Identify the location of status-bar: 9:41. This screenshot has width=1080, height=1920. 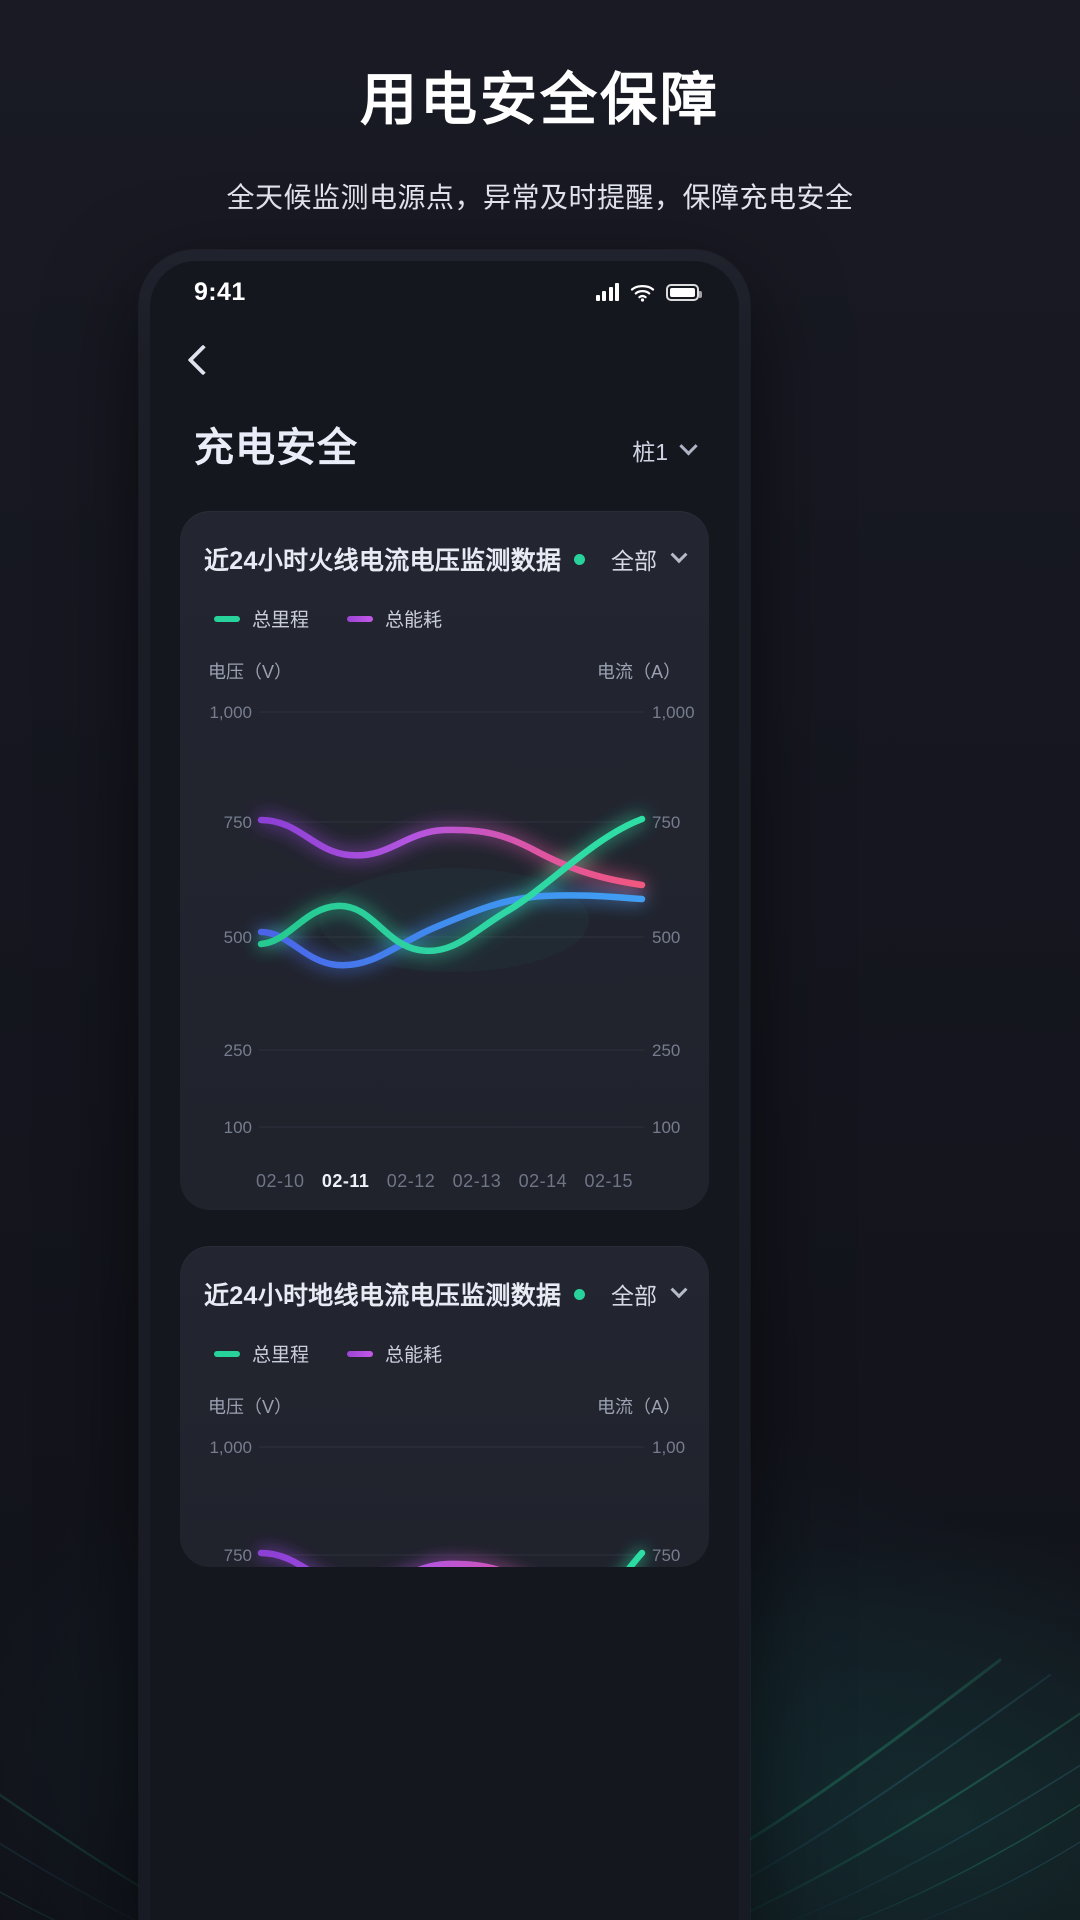
(444, 292).